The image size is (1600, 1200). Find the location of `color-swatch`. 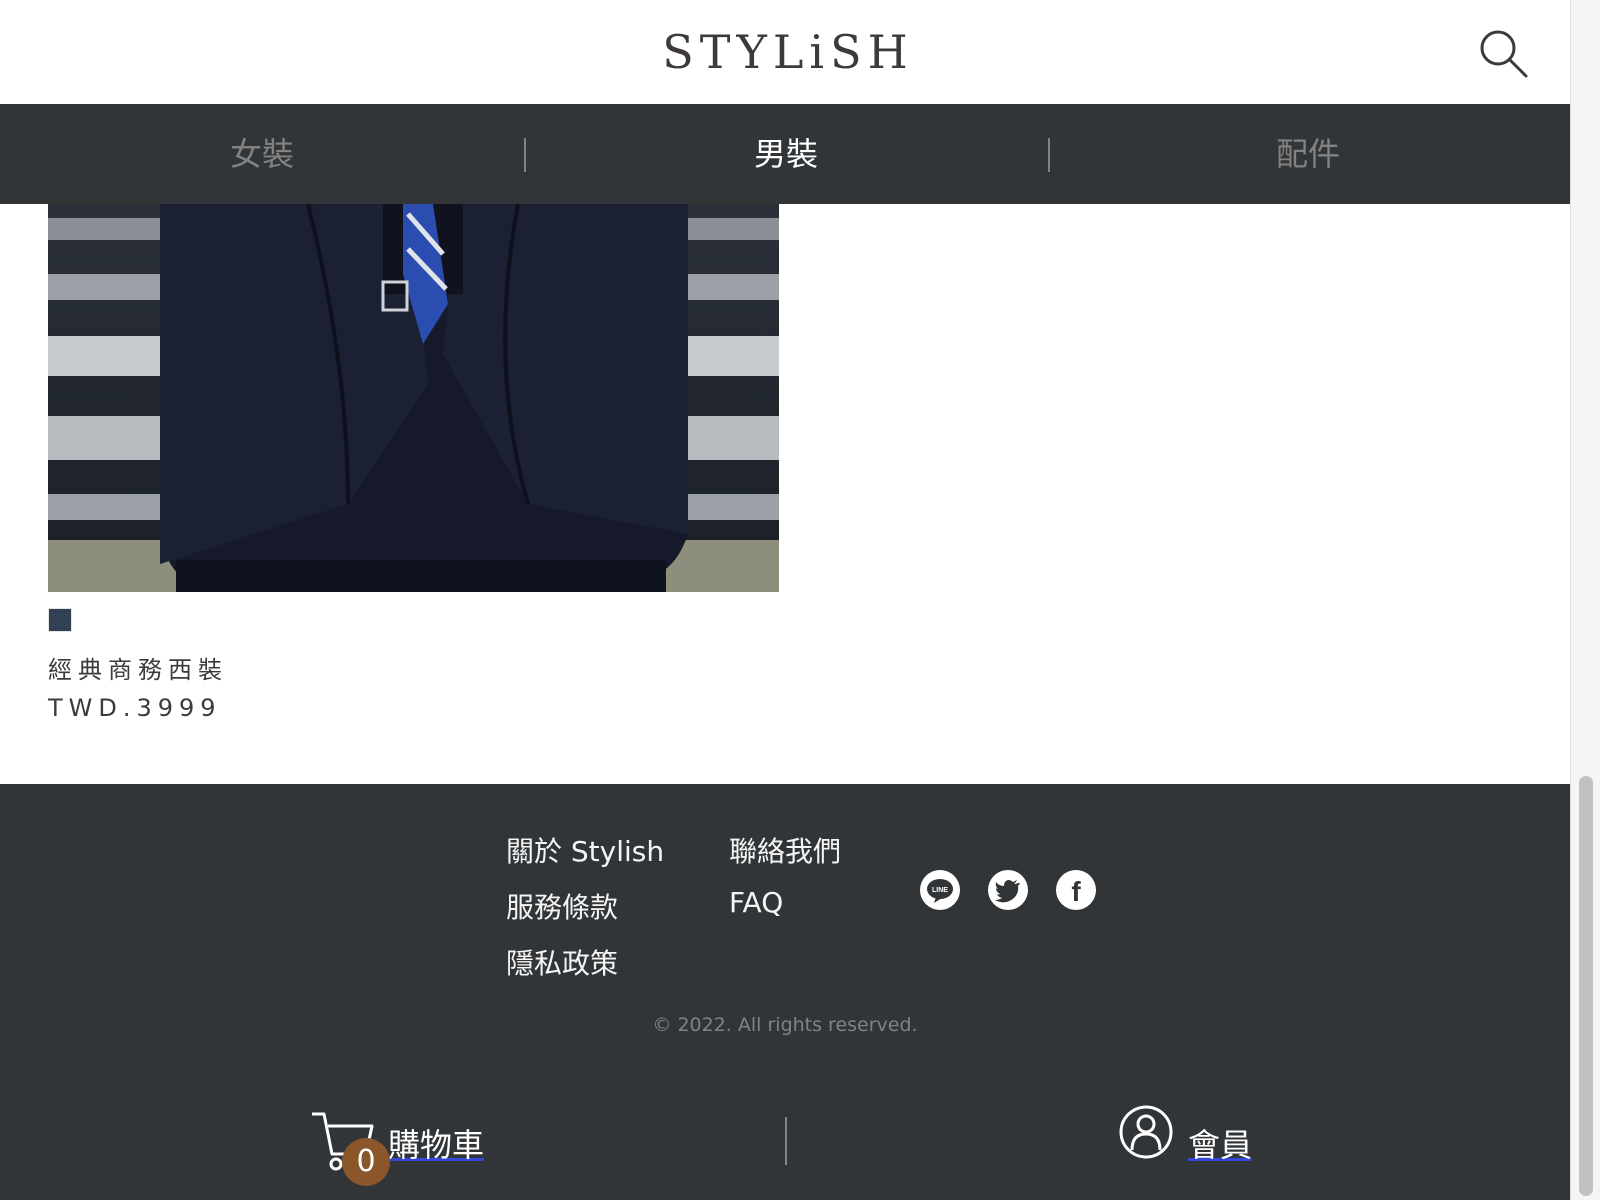

color-swatch is located at coordinates (60, 620).